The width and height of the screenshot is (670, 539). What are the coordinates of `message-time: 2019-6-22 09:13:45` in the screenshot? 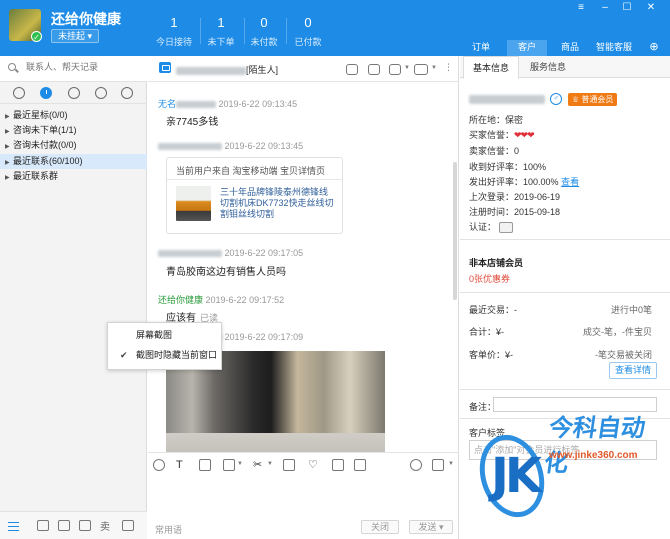 It's located at (258, 104).